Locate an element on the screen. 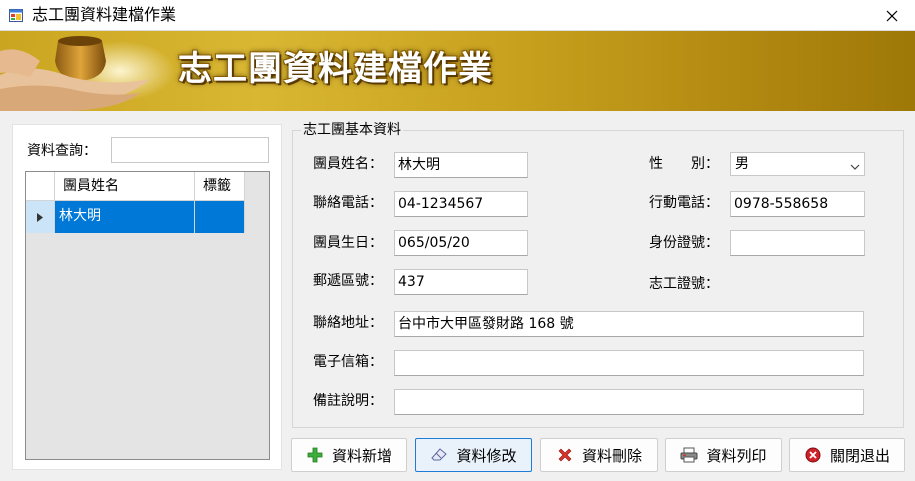 The width and height of the screenshot is (915, 481). address-label: 聯絡地址： is located at coordinates (348, 323).